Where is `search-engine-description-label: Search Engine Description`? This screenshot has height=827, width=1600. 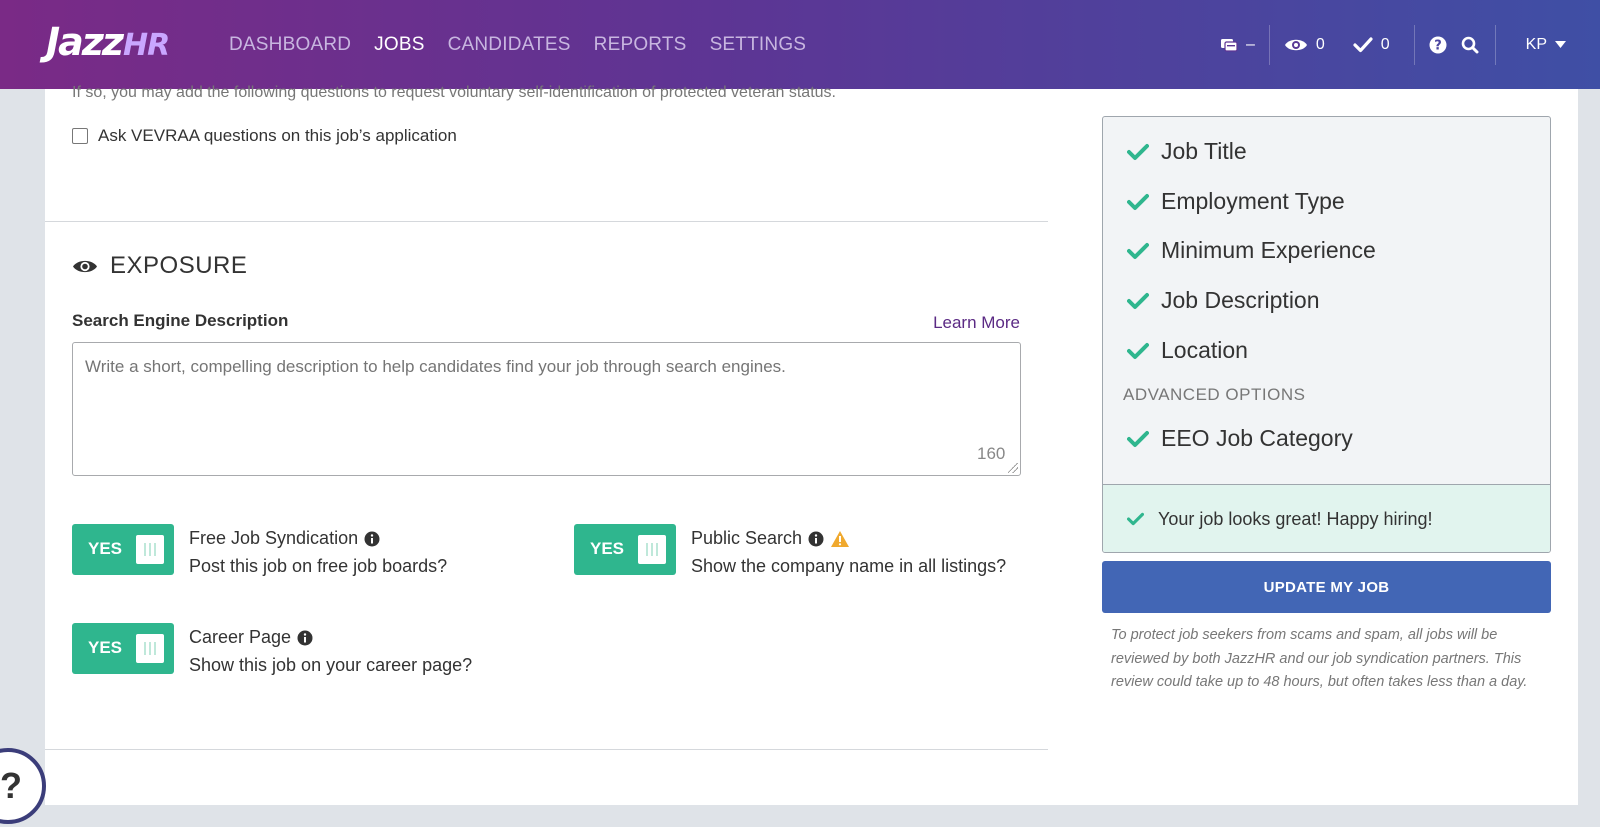
search-engine-description-label: Search Engine Description is located at coordinates (180, 320).